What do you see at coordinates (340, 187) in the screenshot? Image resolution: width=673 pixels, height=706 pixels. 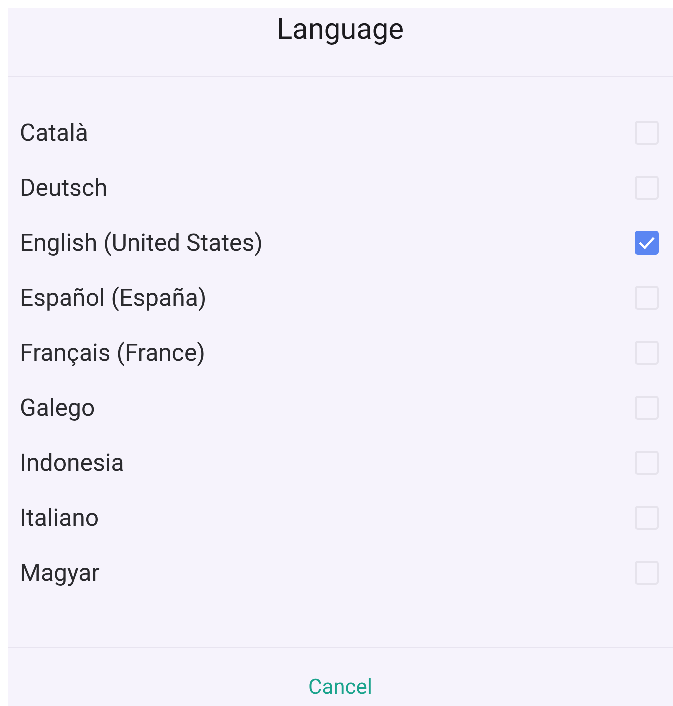 I see `language-option: Deutsch` at bounding box center [340, 187].